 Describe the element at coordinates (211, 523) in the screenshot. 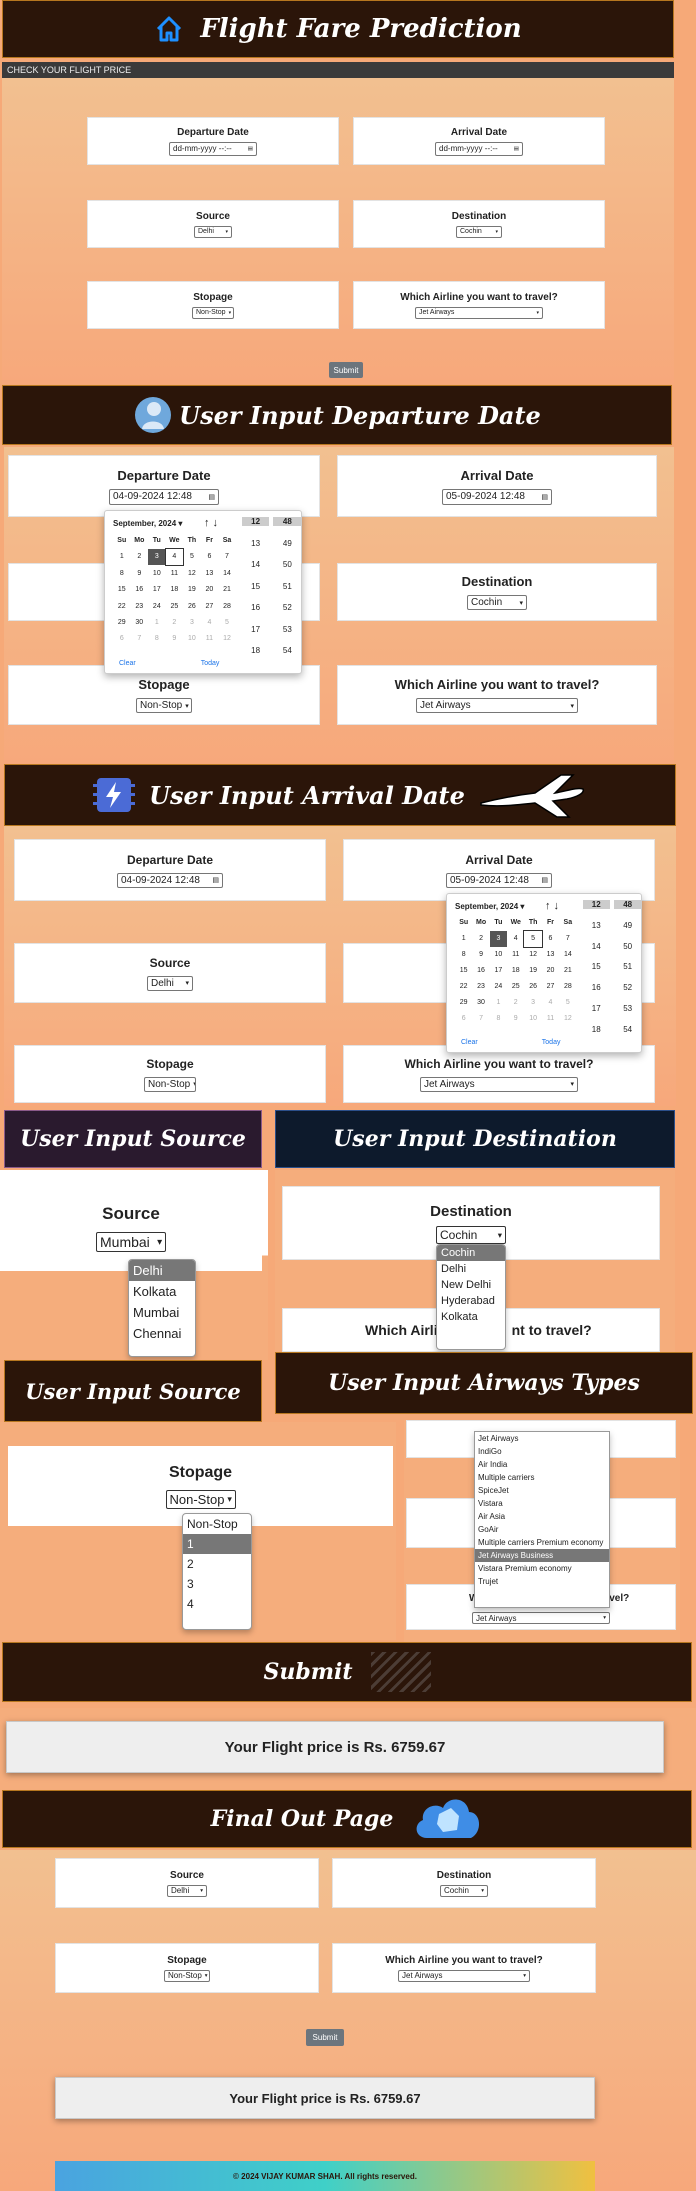

I see `calendar-nav-arrows-icon: ↑ ↓` at that location.